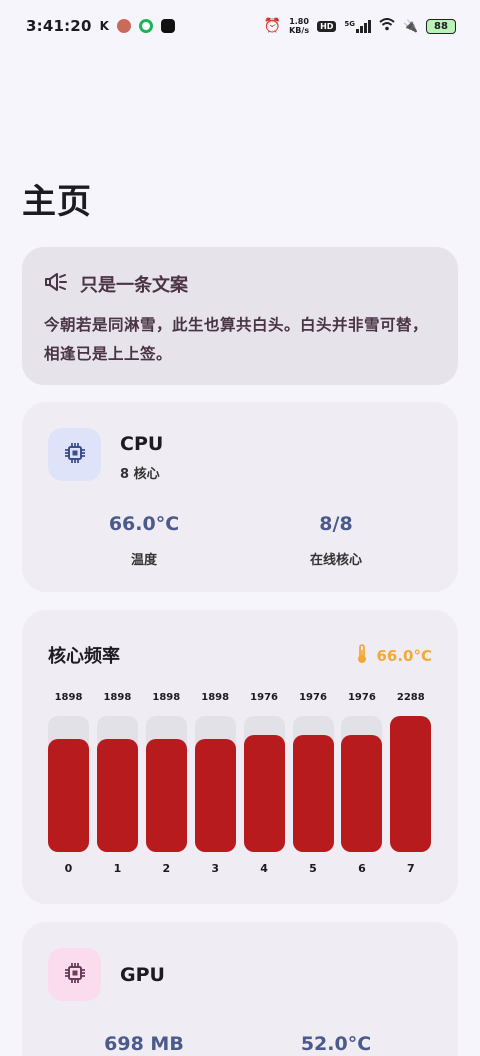 The image size is (480, 1056). I want to click on cpu-online-value: 8/8, so click(336, 524).